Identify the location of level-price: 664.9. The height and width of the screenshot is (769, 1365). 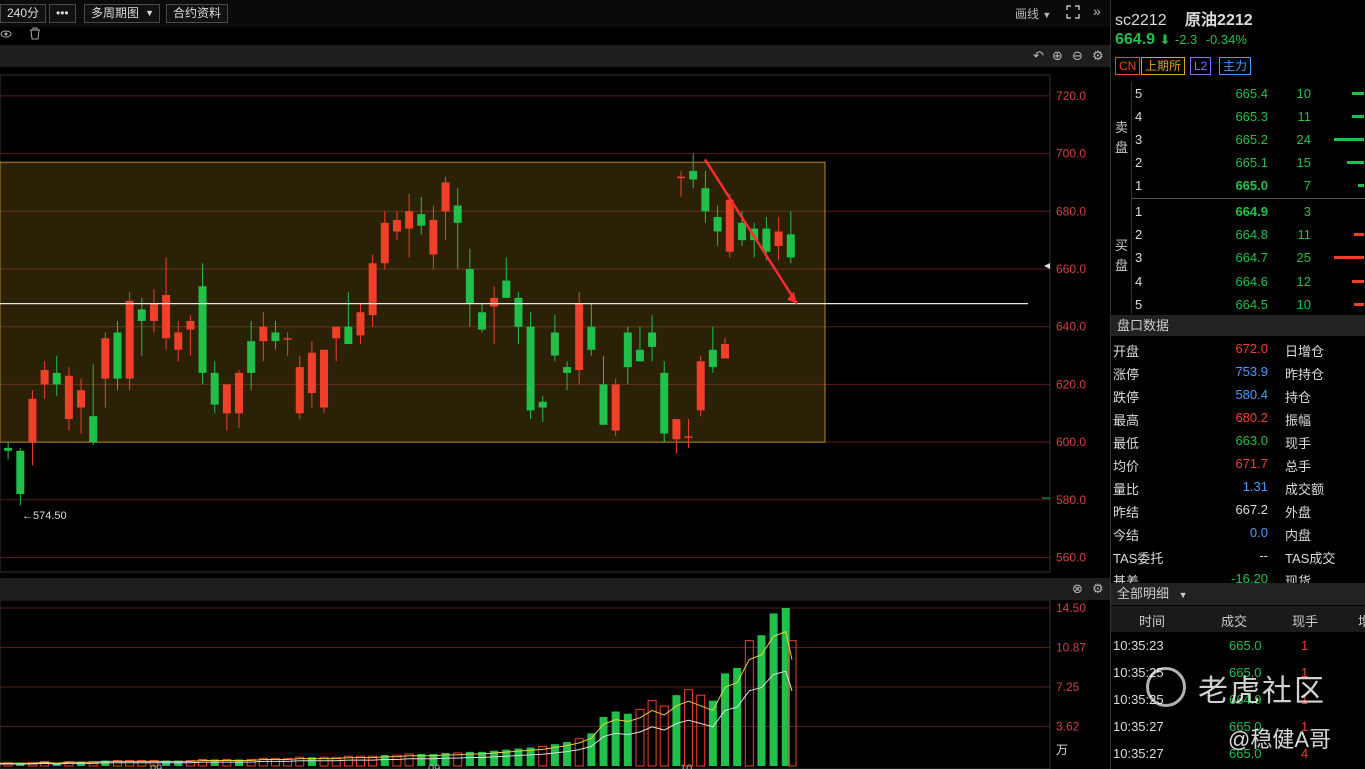
(1251, 211).